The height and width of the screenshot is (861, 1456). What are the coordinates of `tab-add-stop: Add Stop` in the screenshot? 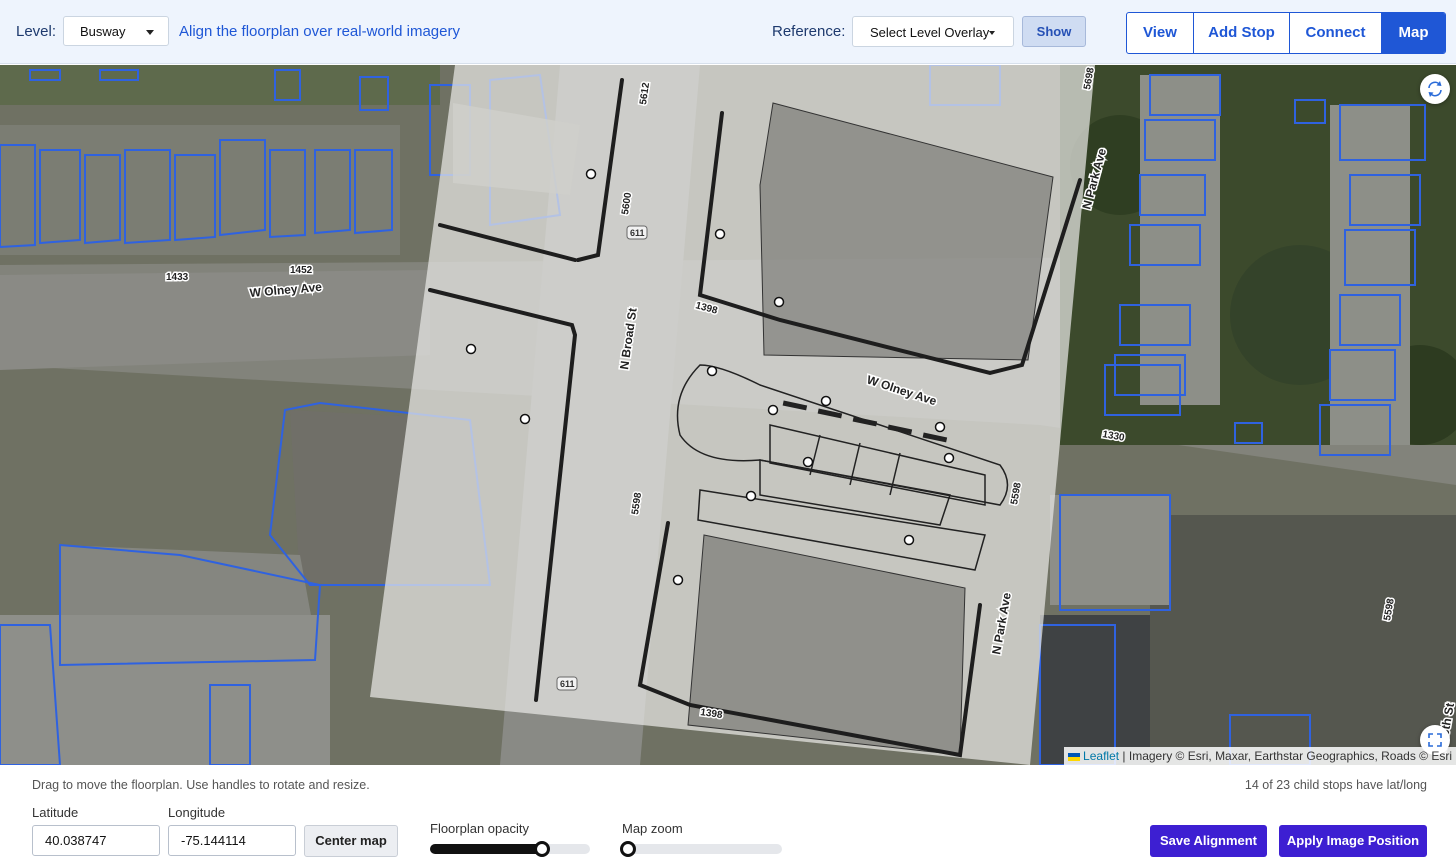 It's located at (1242, 33).